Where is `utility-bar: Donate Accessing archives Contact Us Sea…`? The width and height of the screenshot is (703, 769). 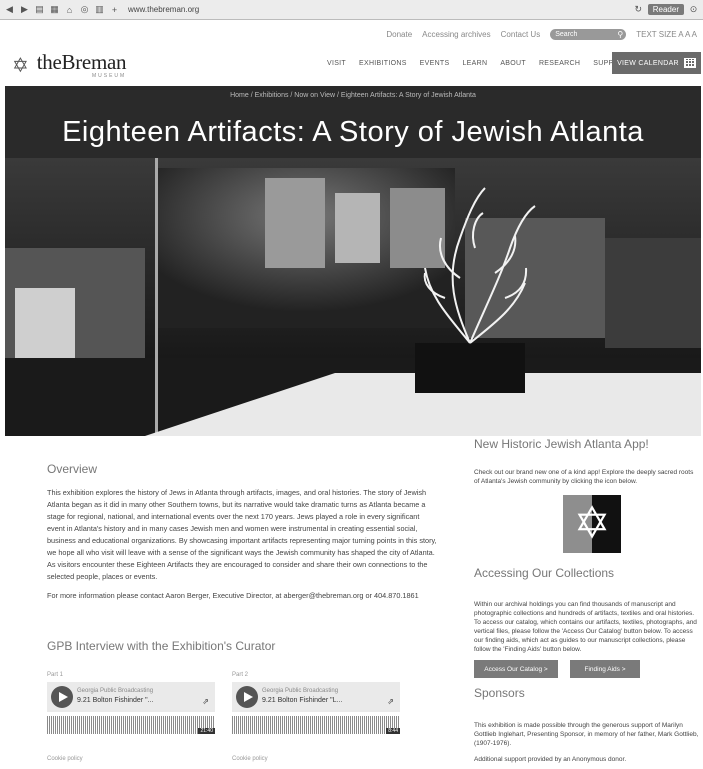
utility-bar: Donate Accessing archives Contact Us Sea… is located at coordinates (351, 34).